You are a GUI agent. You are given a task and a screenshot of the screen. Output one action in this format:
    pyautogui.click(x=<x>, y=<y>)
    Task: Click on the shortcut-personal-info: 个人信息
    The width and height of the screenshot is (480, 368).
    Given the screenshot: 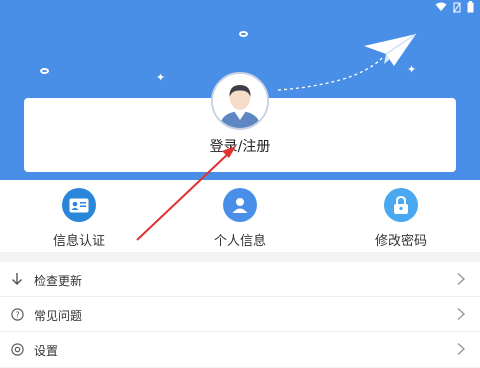 What is the action you would take?
    pyautogui.click(x=240, y=218)
    